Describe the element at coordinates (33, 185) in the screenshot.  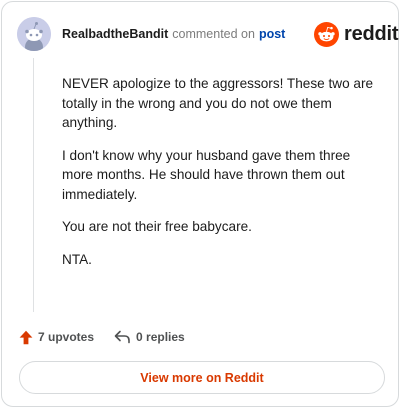
I see `thread-line` at that location.